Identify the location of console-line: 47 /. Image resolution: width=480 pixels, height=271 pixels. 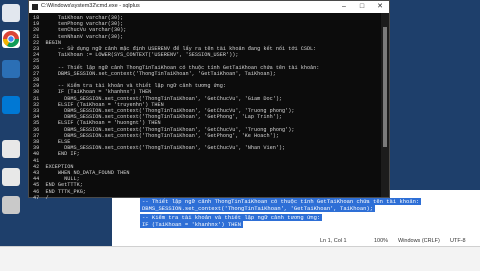
(41, 197).